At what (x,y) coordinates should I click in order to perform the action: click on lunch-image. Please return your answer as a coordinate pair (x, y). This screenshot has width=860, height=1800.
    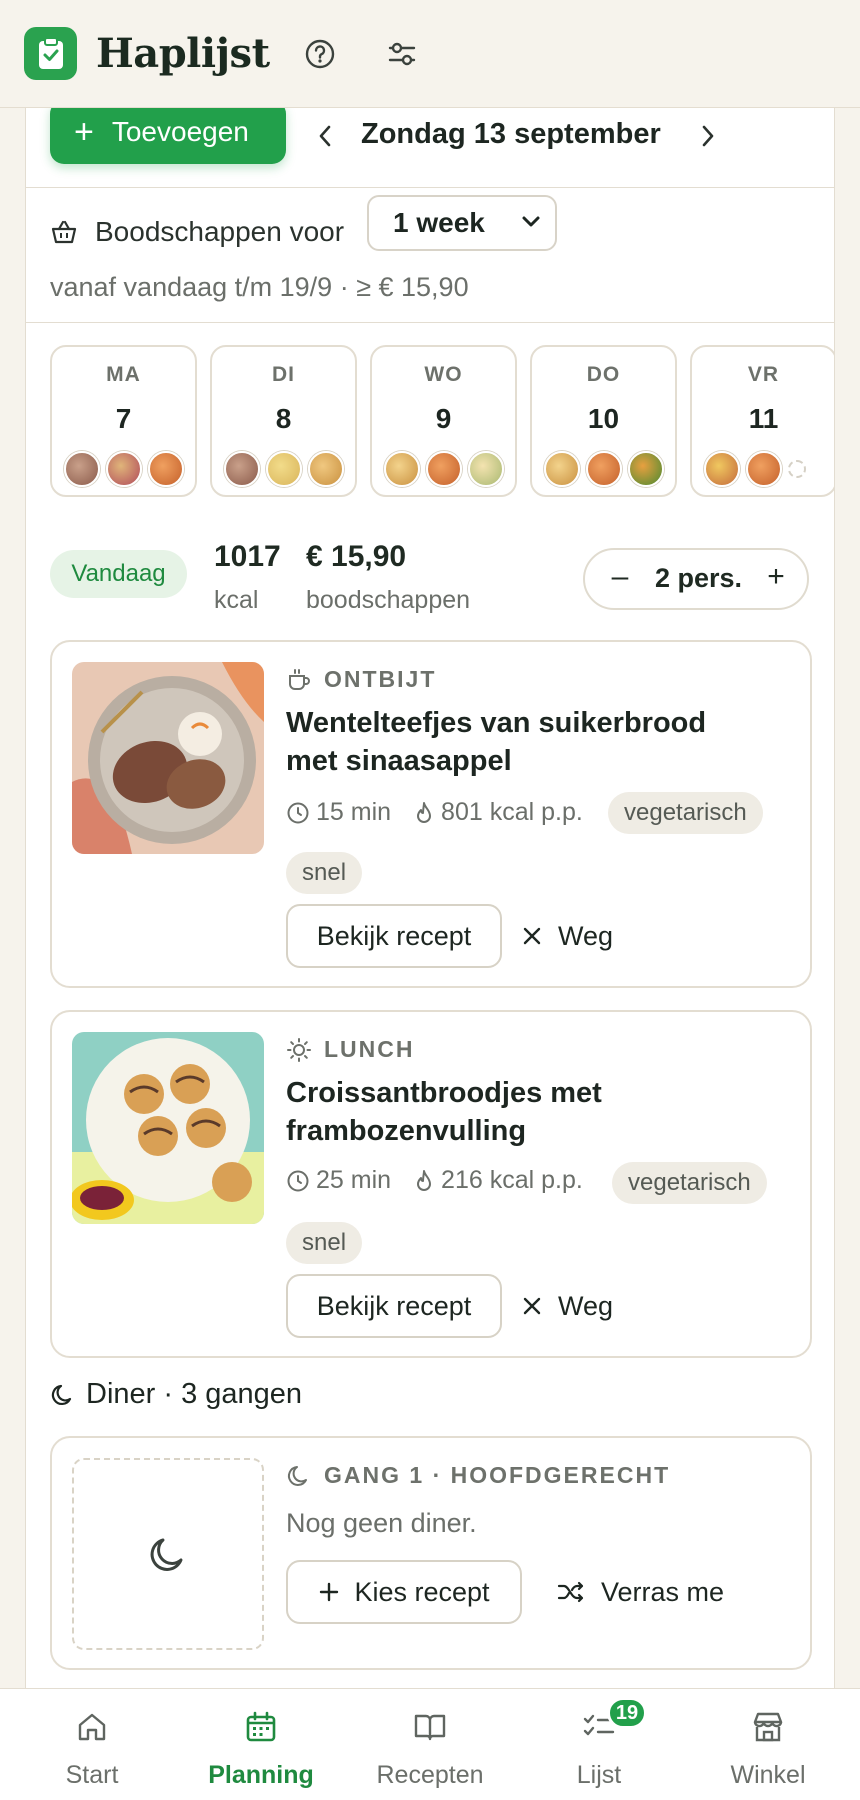
    Looking at the image, I should click on (168, 1128).